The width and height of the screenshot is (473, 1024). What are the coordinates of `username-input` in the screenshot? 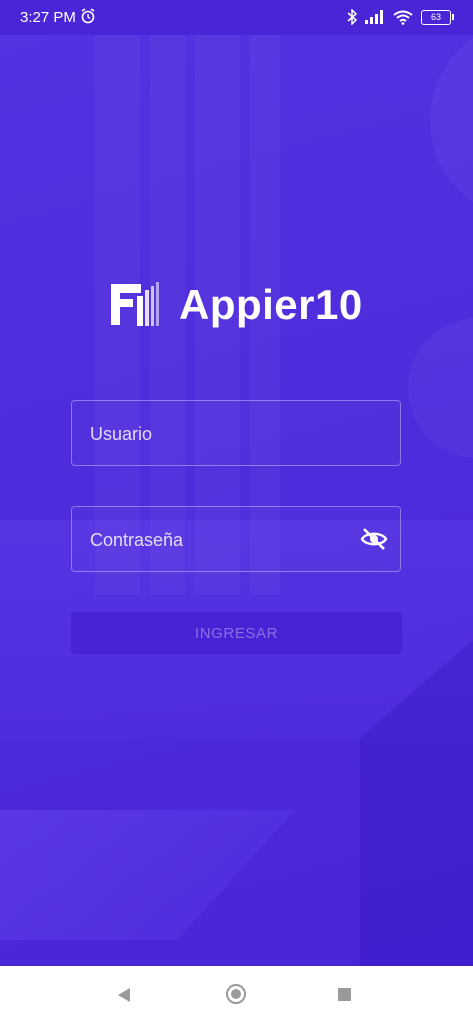 It's located at (220, 434).